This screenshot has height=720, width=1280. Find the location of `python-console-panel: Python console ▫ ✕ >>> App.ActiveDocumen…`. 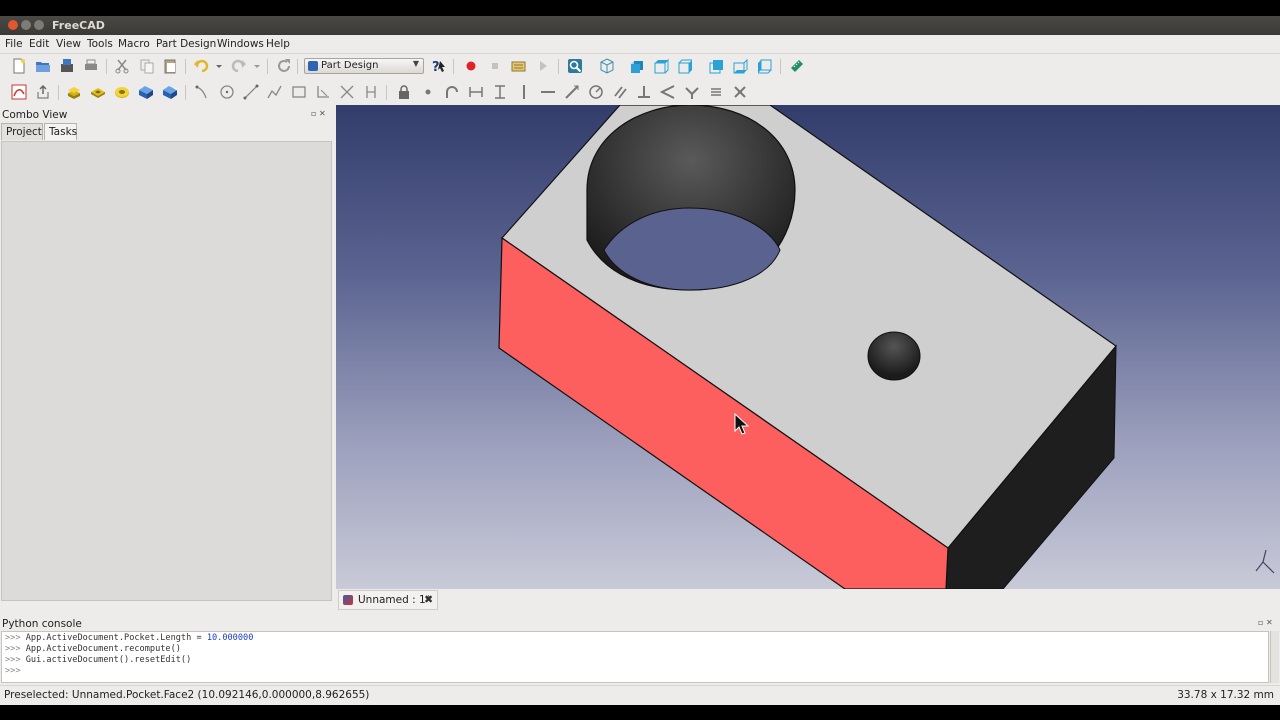

python-console-panel: Python console ▫ ✕ >>> App.ActiveDocumen… is located at coordinates (640, 650).